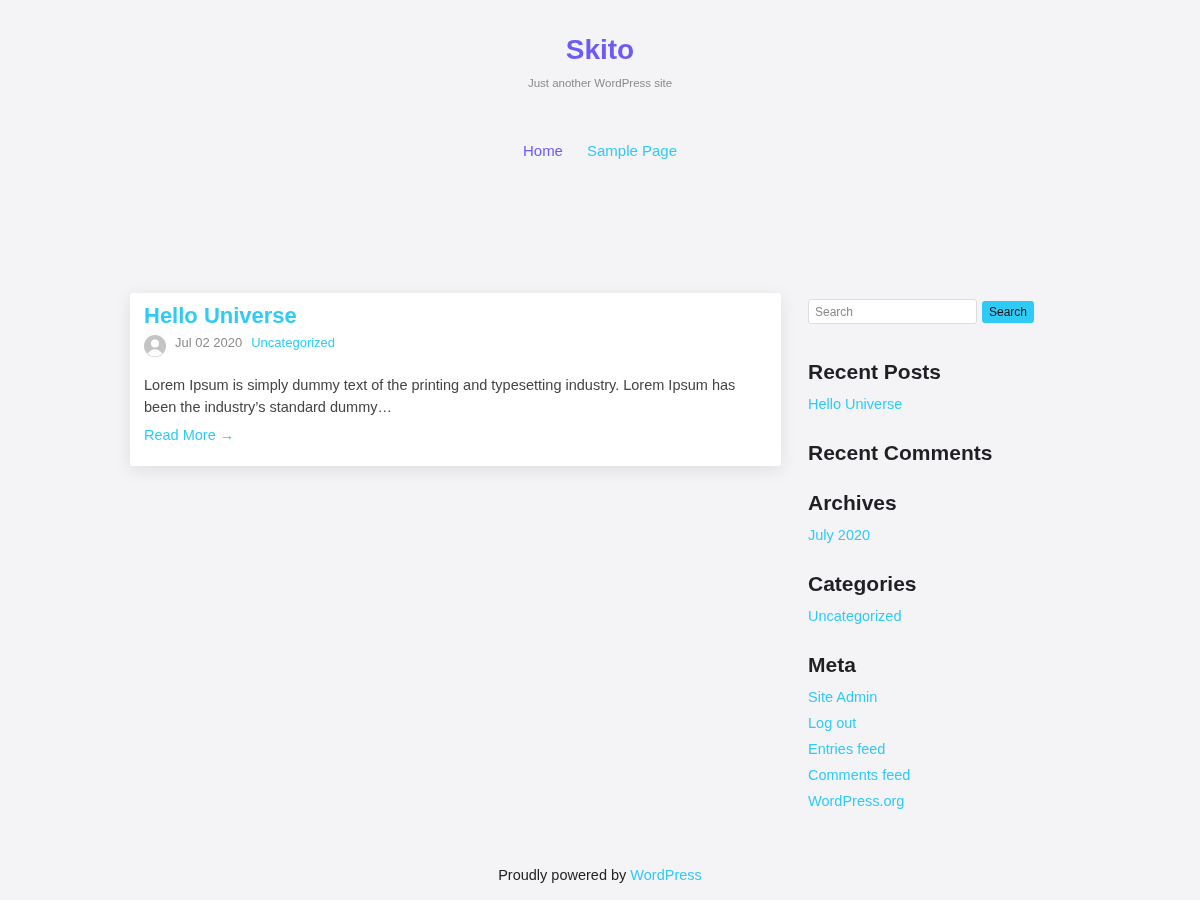 This screenshot has width=1200, height=900. Describe the element at coordinates (600, 875) in the screenshot. I see `footer-credit: Proudly powered by WordPress` at that location.